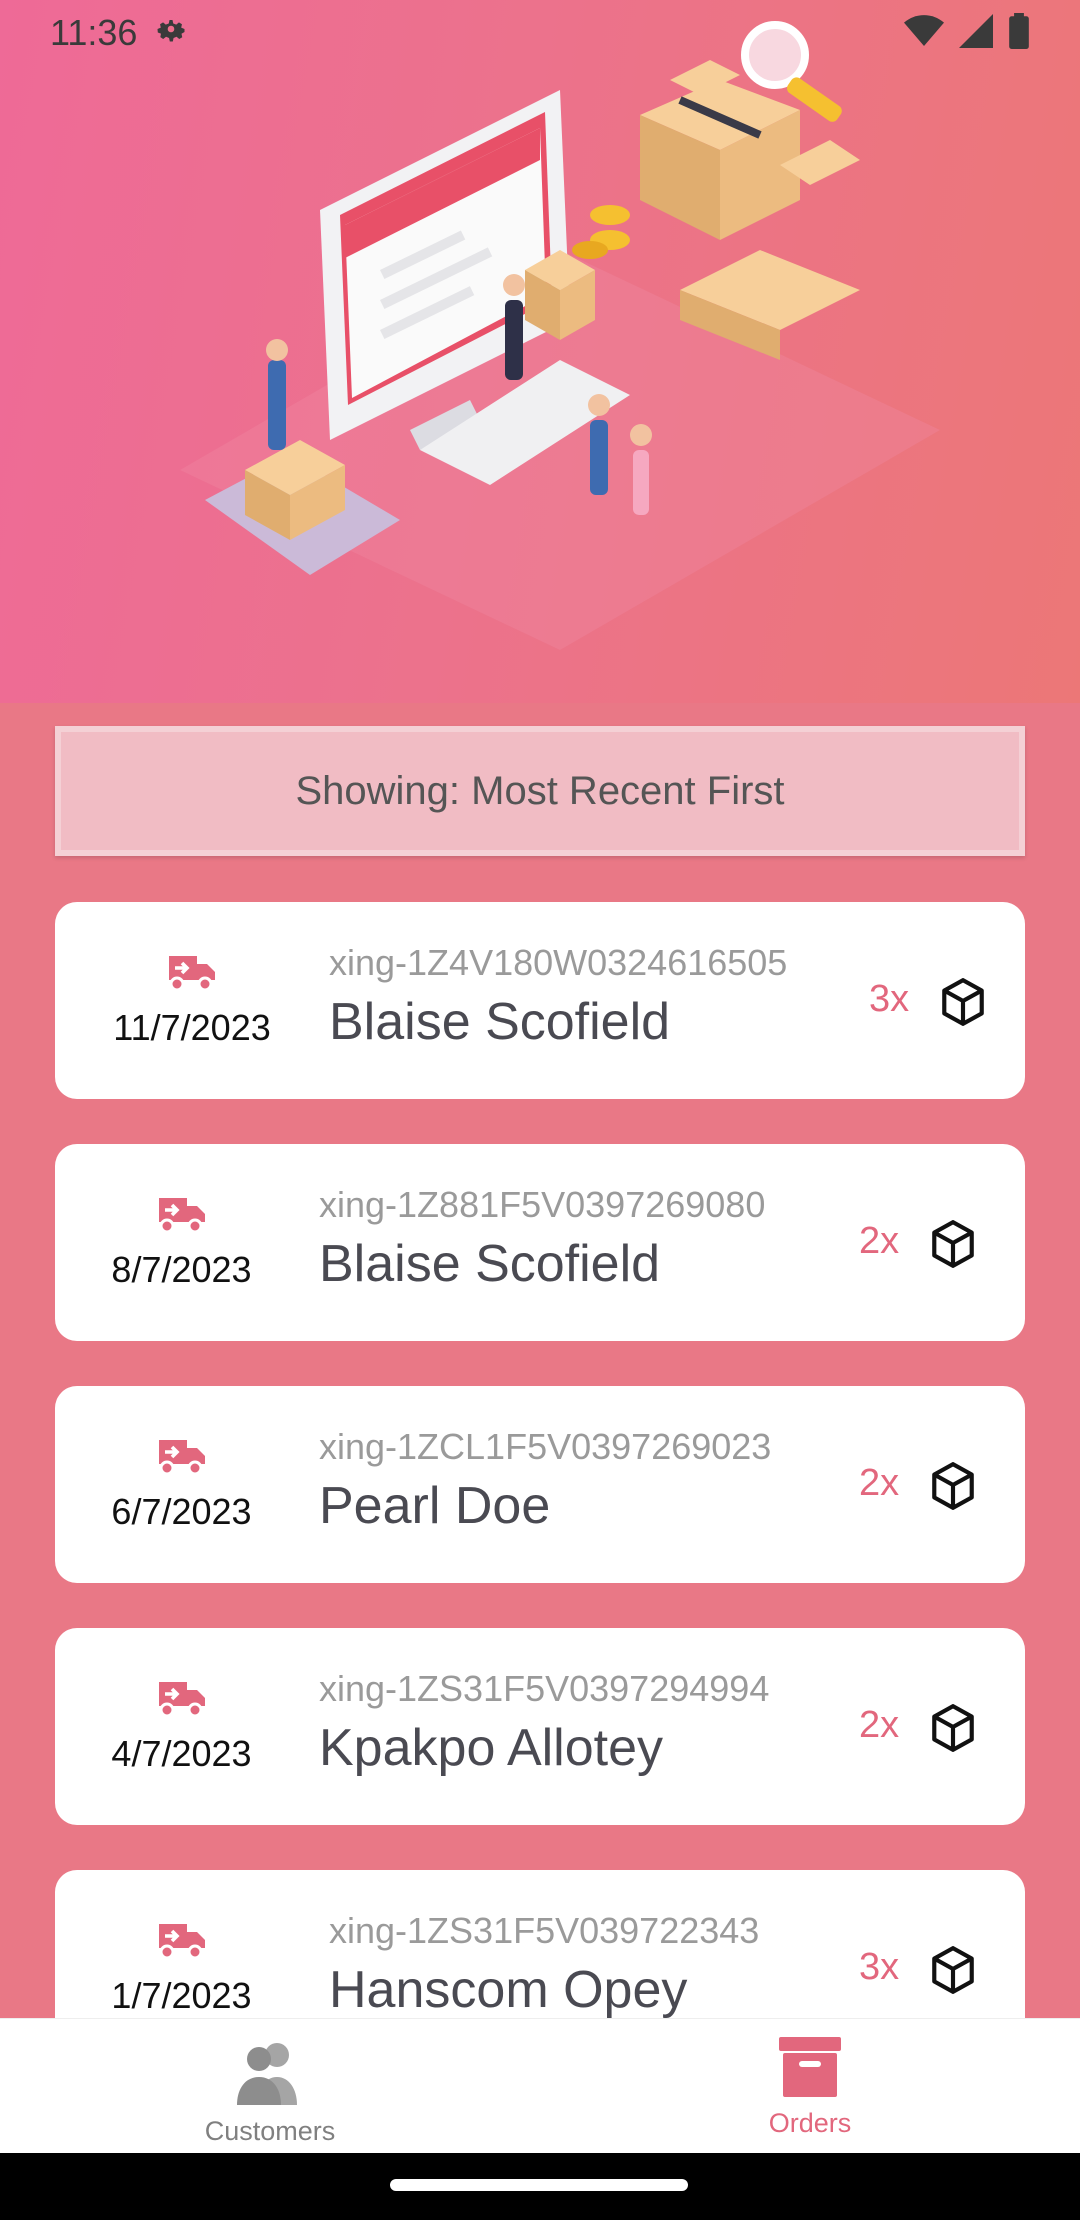 The image size is (1080, 2220). What do you see at coordinates (976, 33) in the screenshot?
I see `signal-icon` at bounding box center [976, 33].